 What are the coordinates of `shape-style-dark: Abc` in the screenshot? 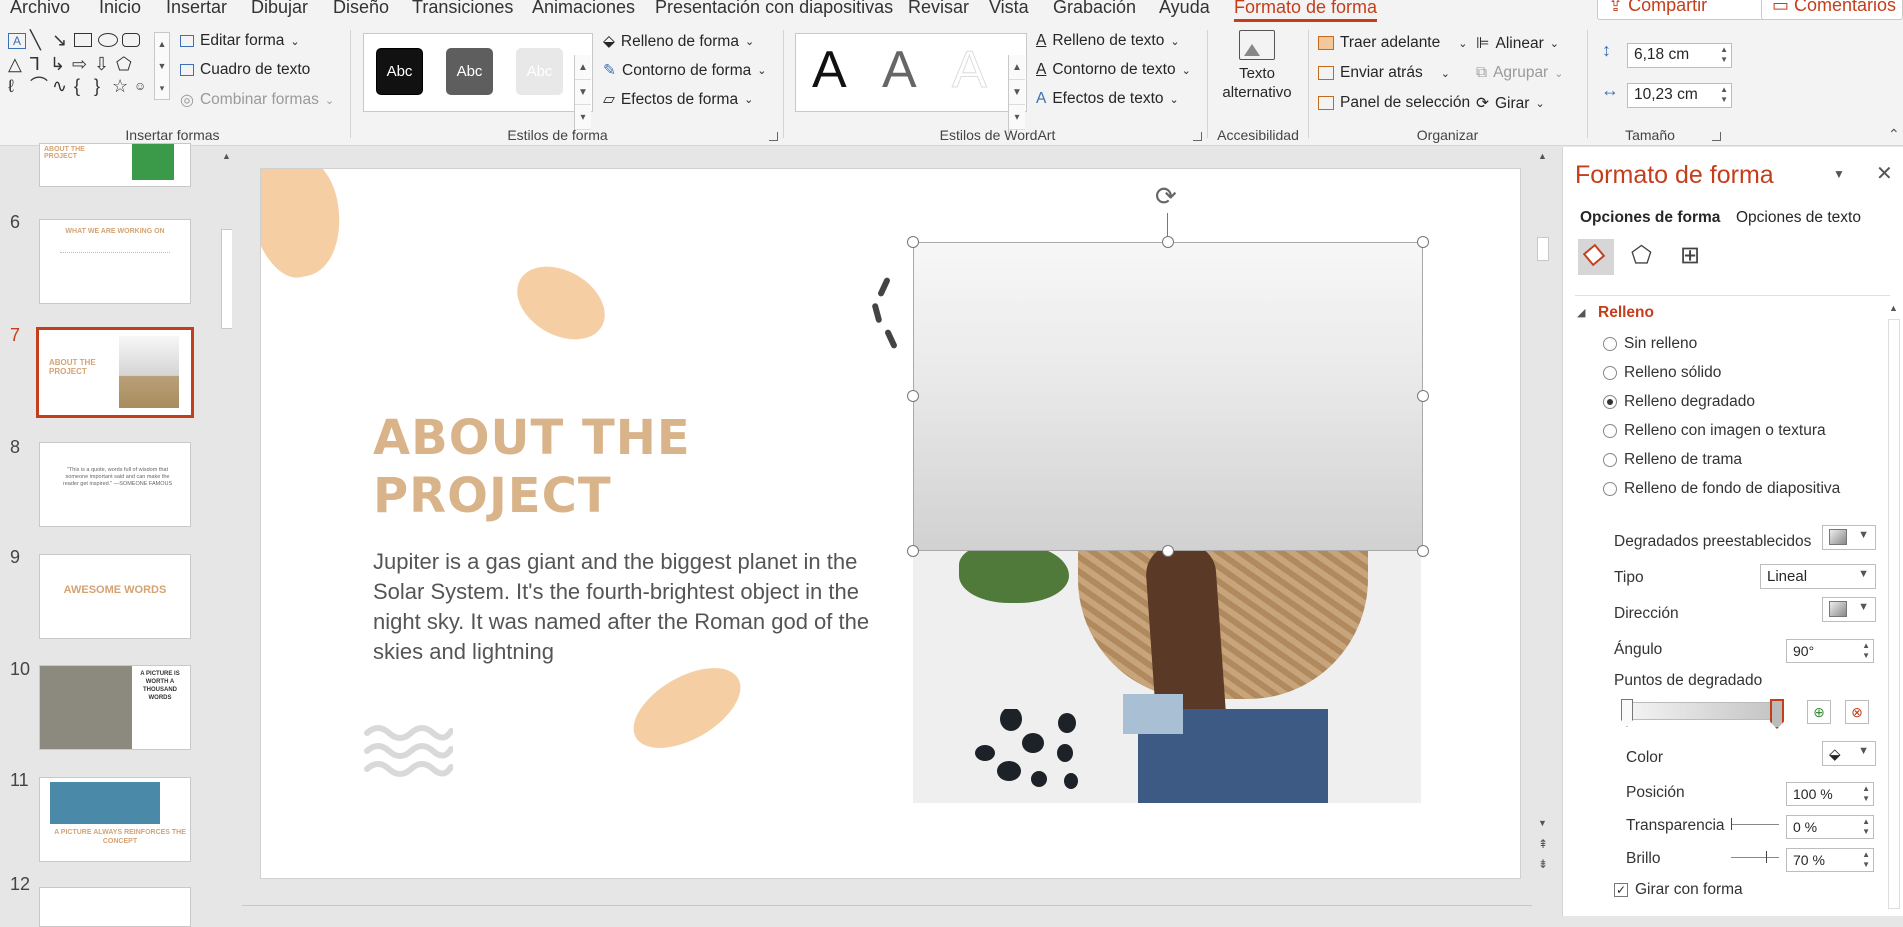 It's located at (399, 71).